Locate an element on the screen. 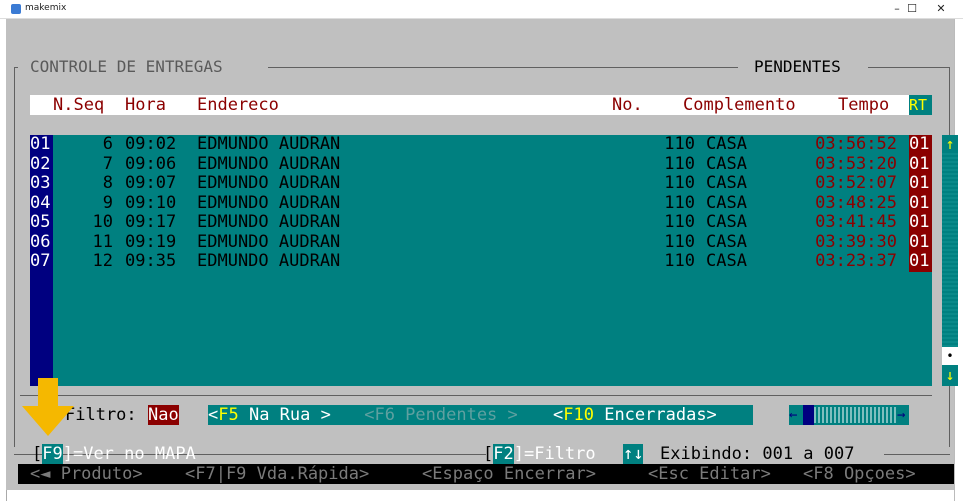  row-tempo: 03:52:07 is located at coordinates (856, 183).